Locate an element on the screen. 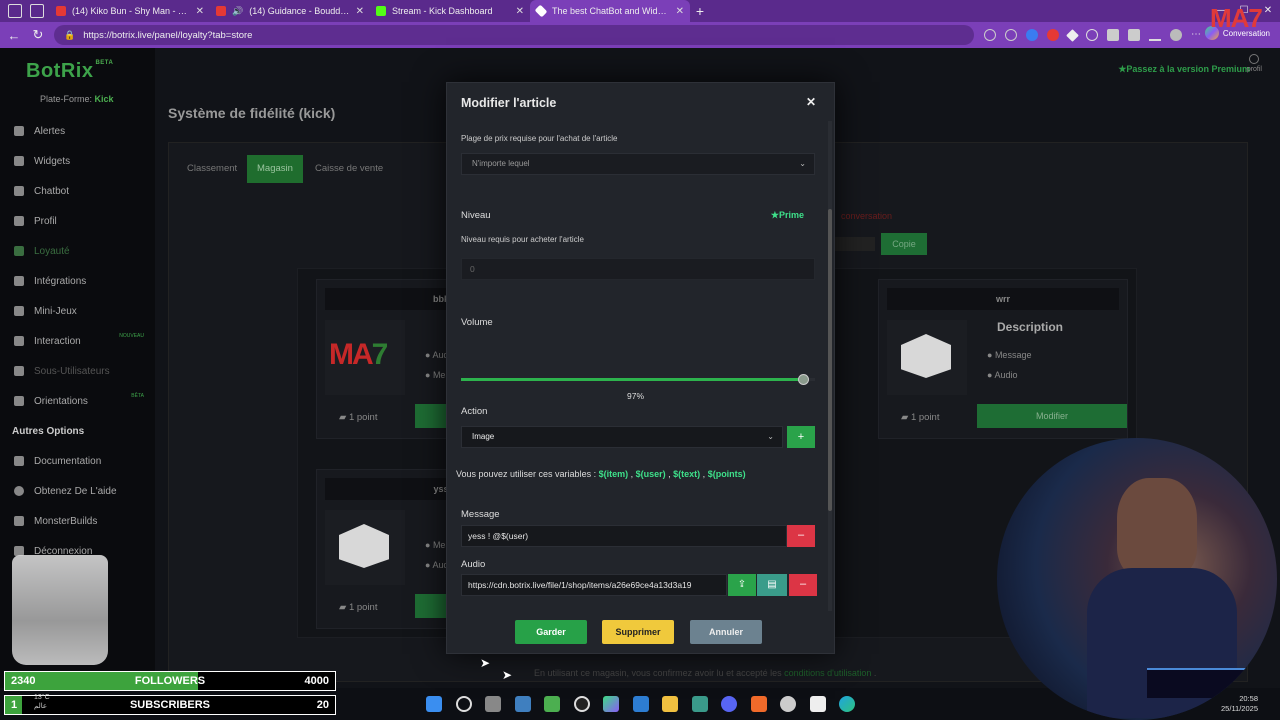  price-range-select: N'importe lequel ⌄ is located at coordinates (638, 164).